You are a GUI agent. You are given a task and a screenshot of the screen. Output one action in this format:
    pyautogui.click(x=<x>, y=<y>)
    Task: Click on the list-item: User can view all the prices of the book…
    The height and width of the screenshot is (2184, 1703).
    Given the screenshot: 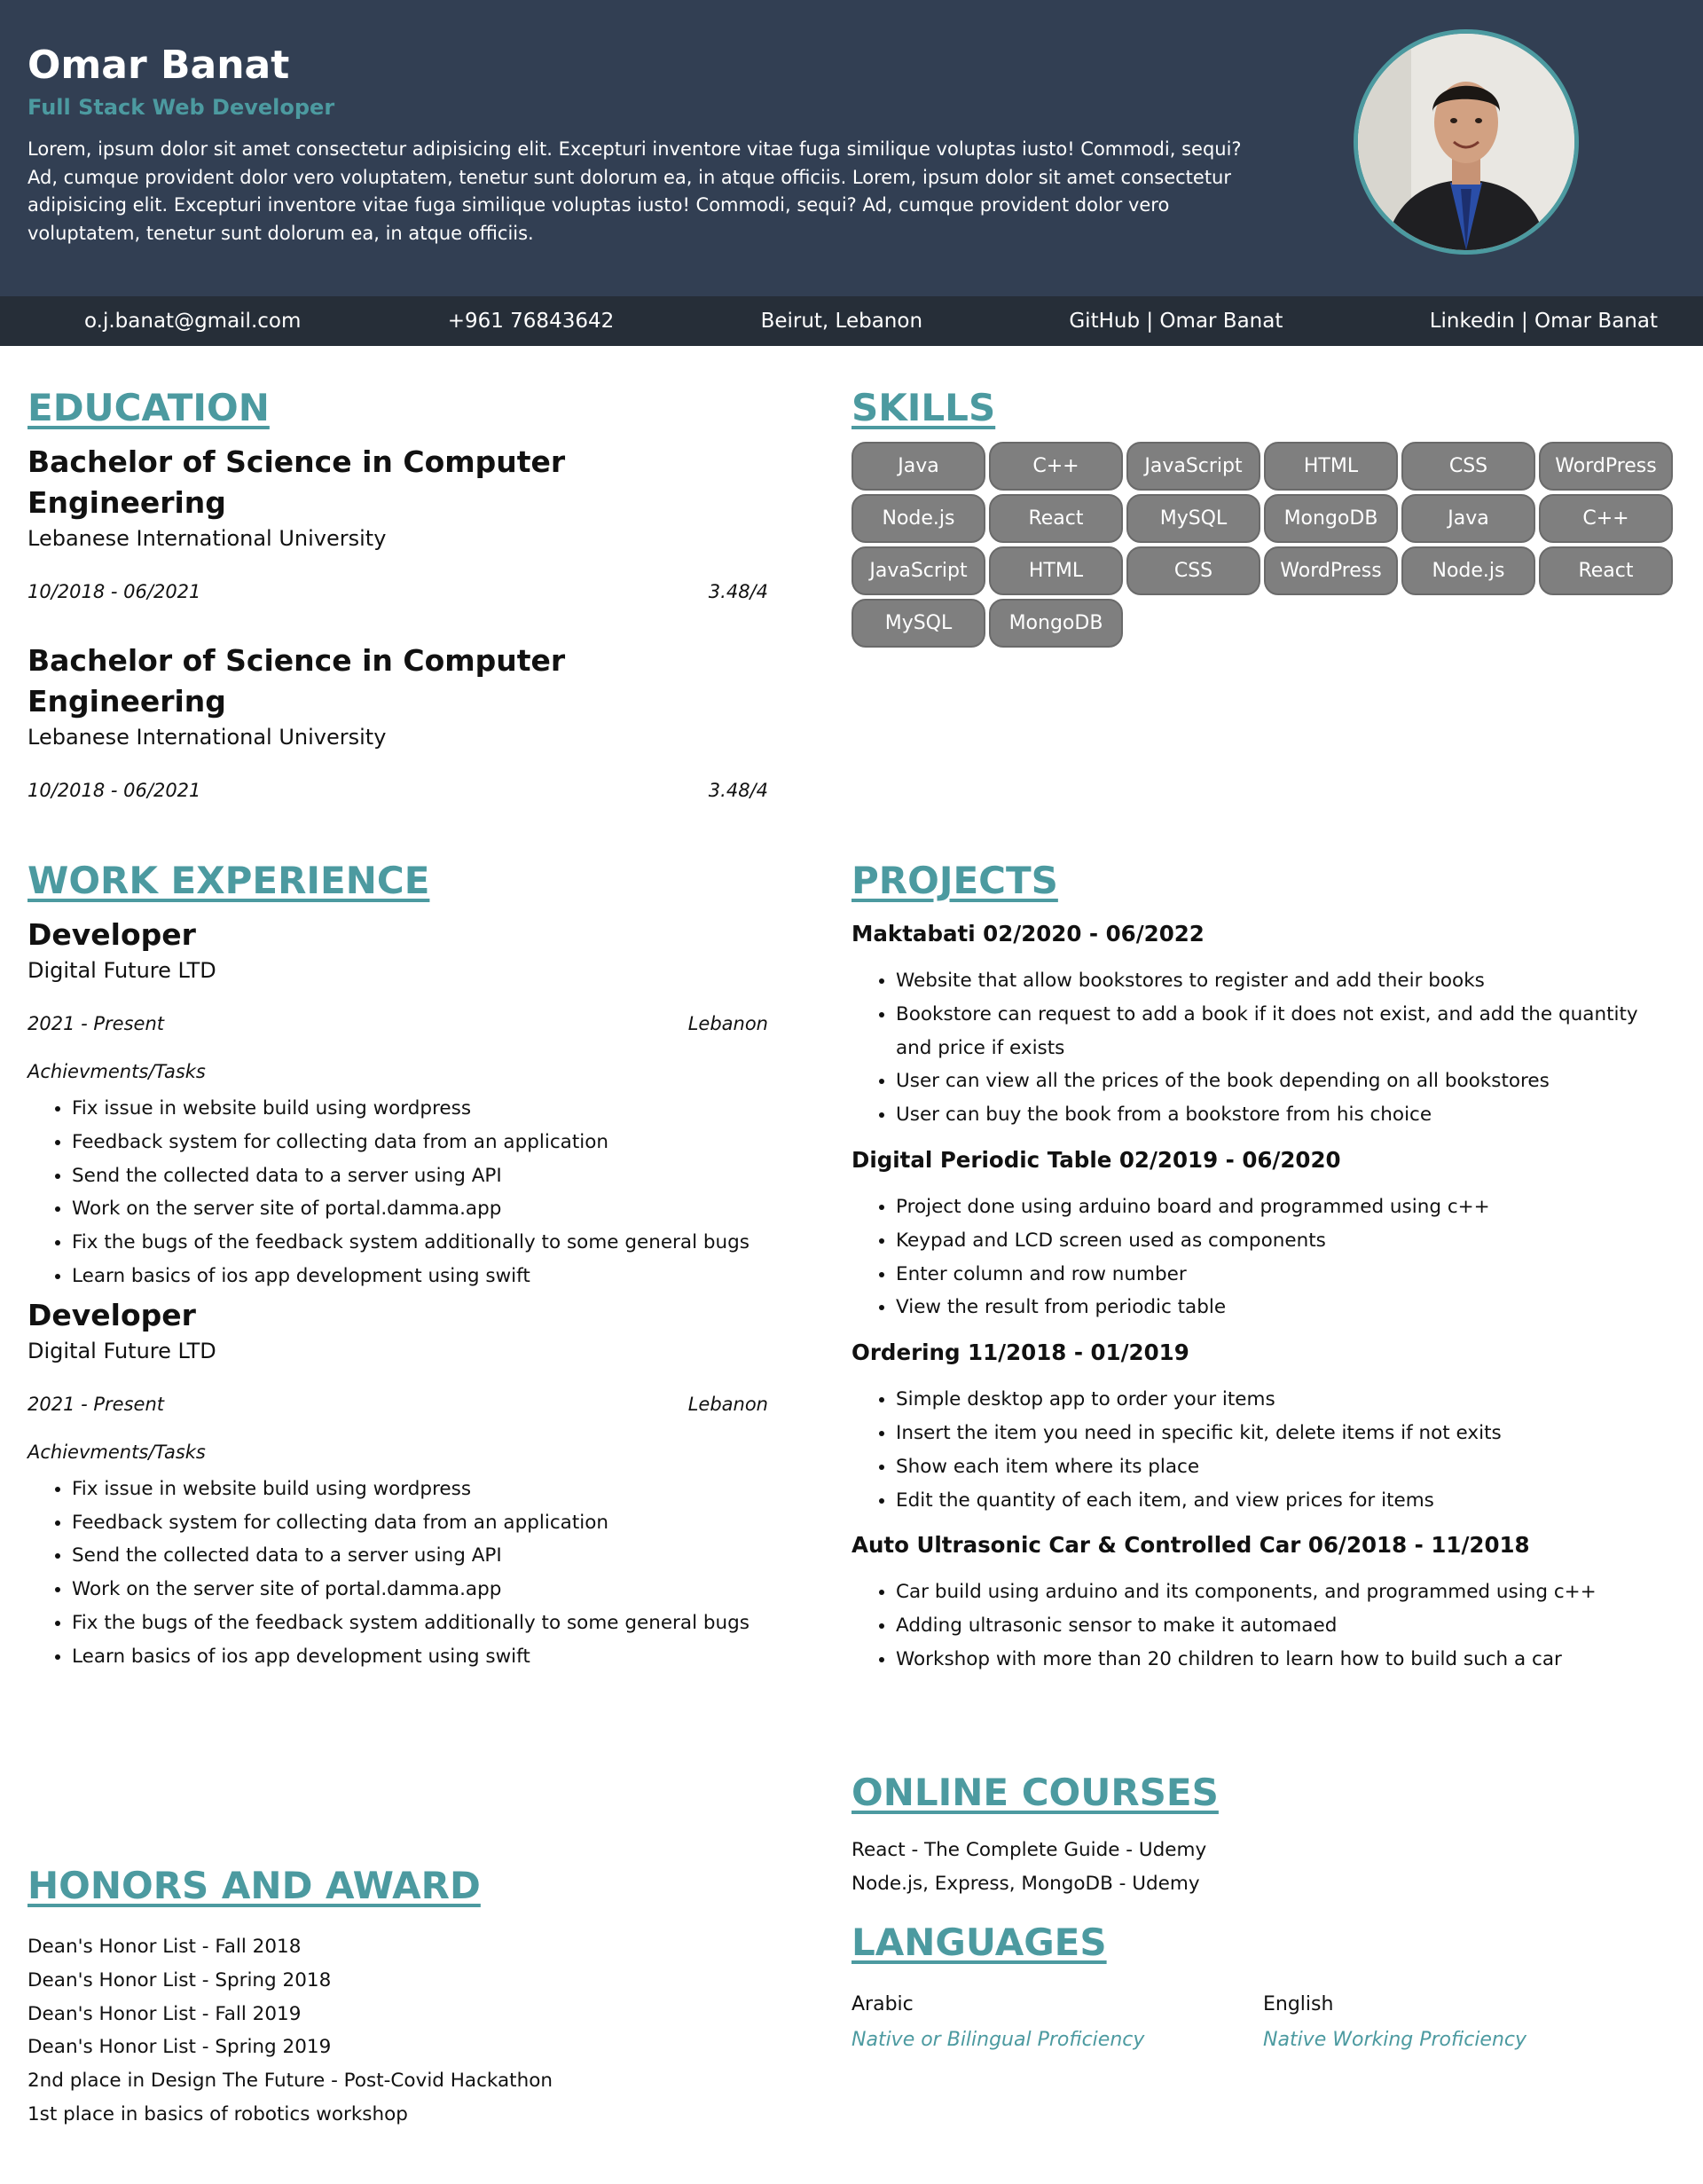 What is the action you would take?
    pyautogui.click(x=1285, y=1081)
    